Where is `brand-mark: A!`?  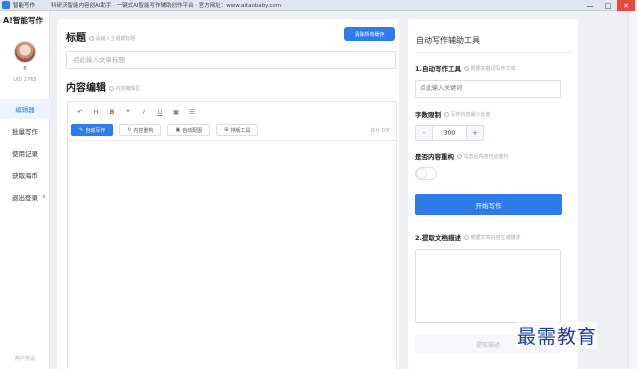
brand-mark: A! is located at coordinates (8, 20).